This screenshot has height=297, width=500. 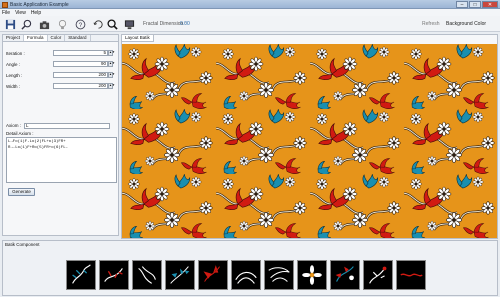 I want to click on angle-label: Angle :, so click(x=13, y=64).